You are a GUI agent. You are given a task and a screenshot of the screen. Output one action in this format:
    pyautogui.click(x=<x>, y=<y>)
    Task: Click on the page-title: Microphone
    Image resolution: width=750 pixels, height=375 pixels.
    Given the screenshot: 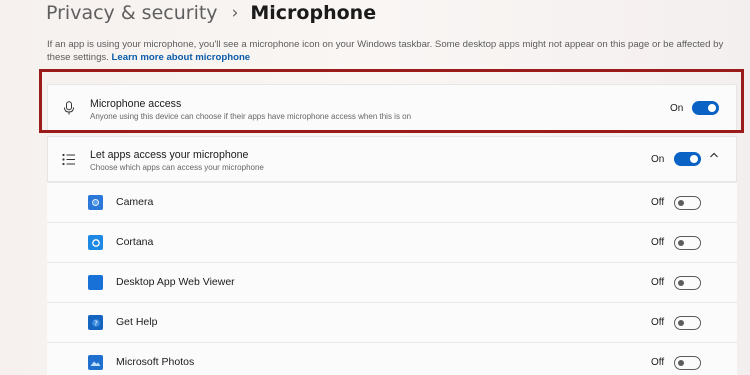 What is the action you would take?
    pyautogui.click(x=313, y=13)
    